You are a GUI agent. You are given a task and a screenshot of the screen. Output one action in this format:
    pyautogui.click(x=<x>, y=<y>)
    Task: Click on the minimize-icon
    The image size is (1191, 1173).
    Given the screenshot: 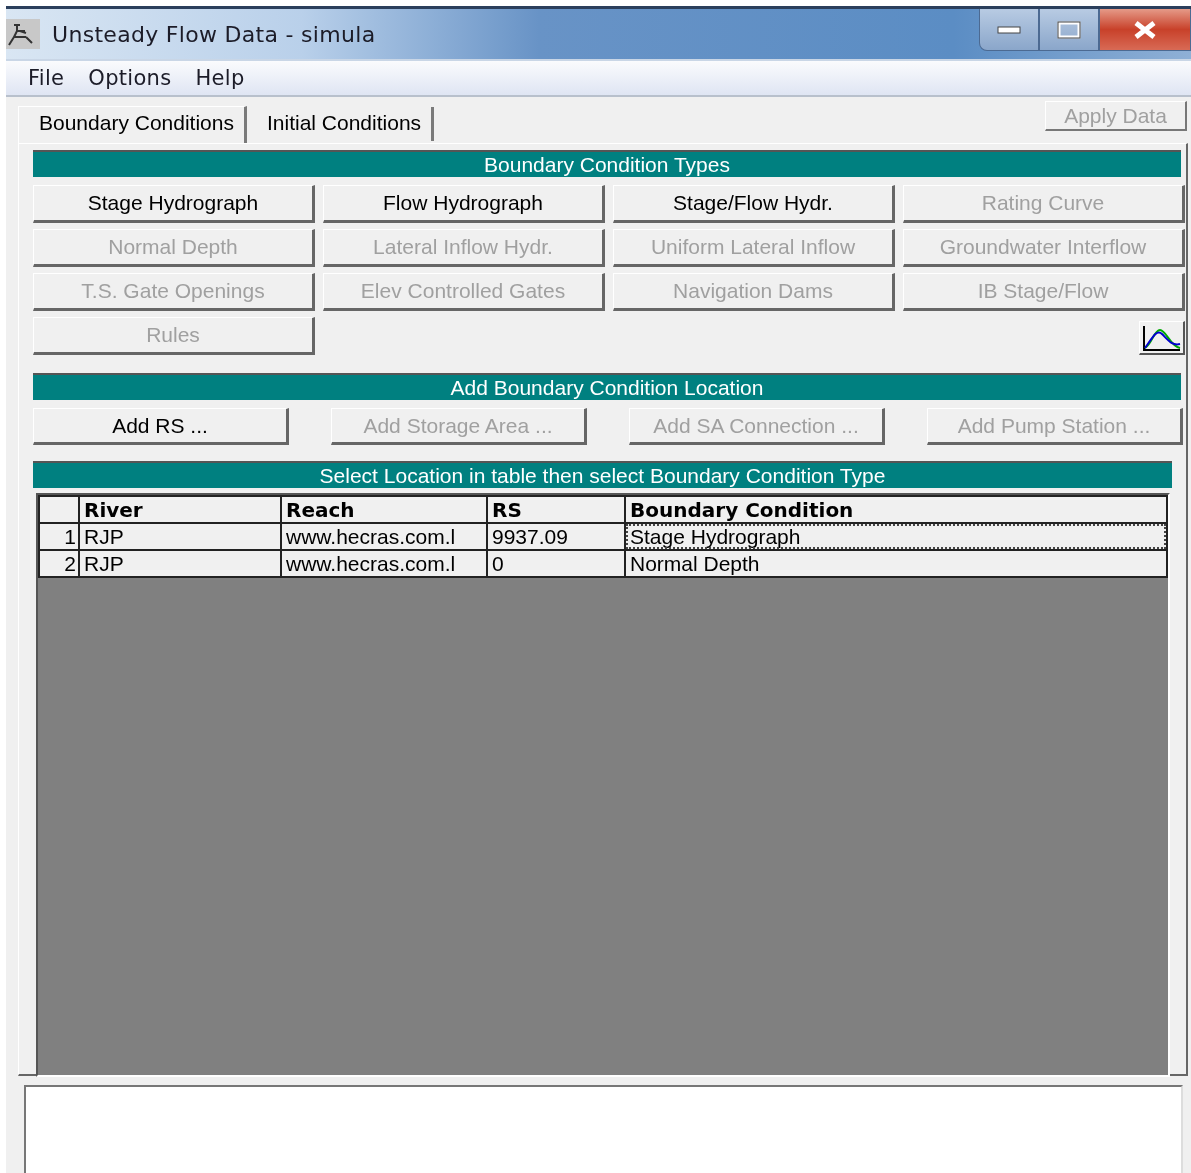 What is the action you would take?
    pyautogui.click(x=1009, y=29)
    